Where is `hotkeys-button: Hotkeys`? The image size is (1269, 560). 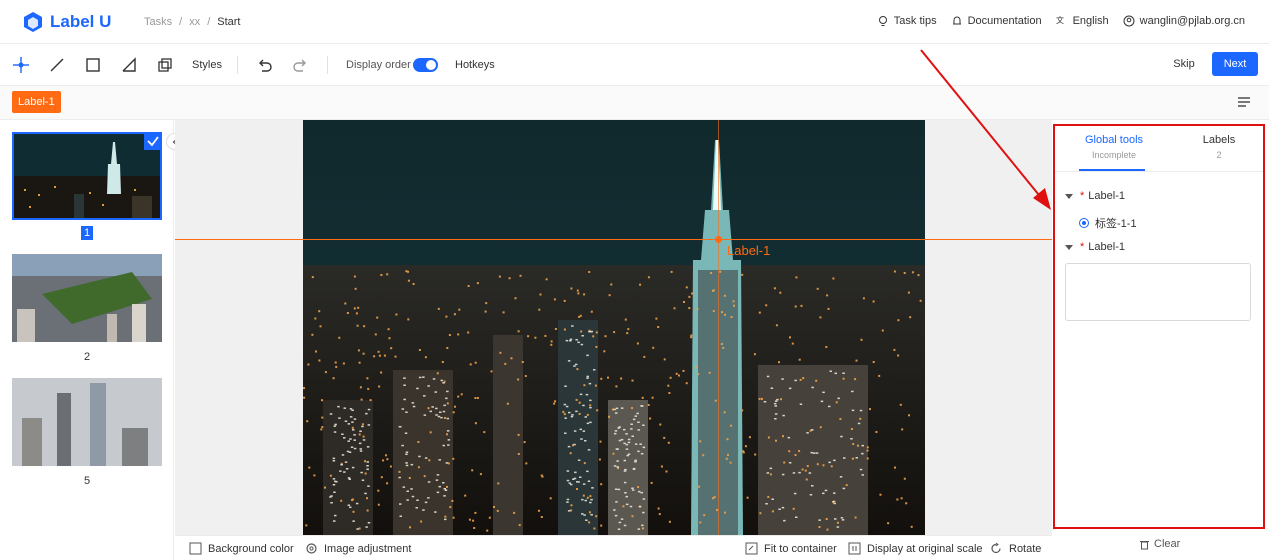 hotkeys-button: Hotkeys is located at coordinates (475, 65).